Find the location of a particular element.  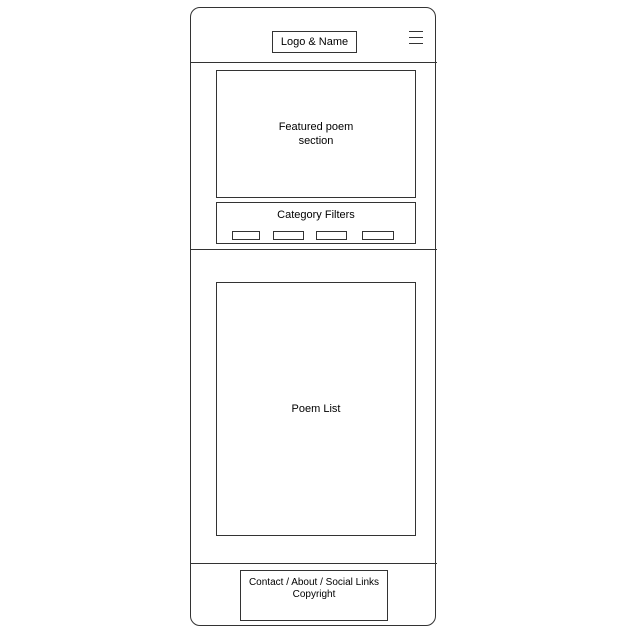

poem-list-label: Poem List is located at coordinates (316, 409).